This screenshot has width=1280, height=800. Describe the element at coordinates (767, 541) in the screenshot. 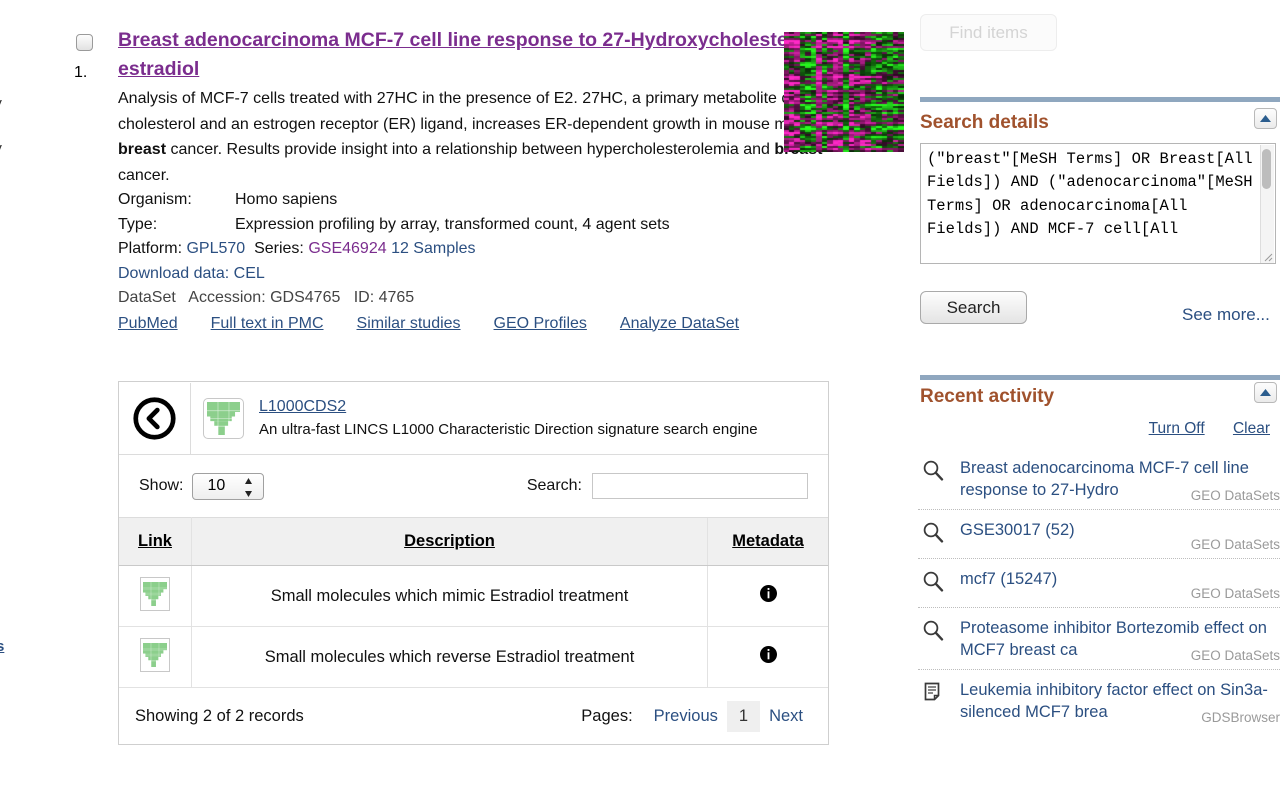

I see `column-header-metadata: Metadata` at that location.